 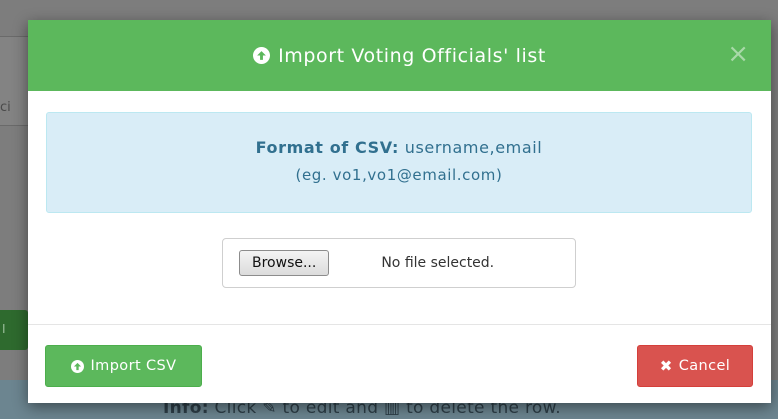 What do you see at coordinates (399, 175) in the screenshot?
I see `format-example: (eg. vo1,vo1@email.com)` at bounding box center [399, 175].